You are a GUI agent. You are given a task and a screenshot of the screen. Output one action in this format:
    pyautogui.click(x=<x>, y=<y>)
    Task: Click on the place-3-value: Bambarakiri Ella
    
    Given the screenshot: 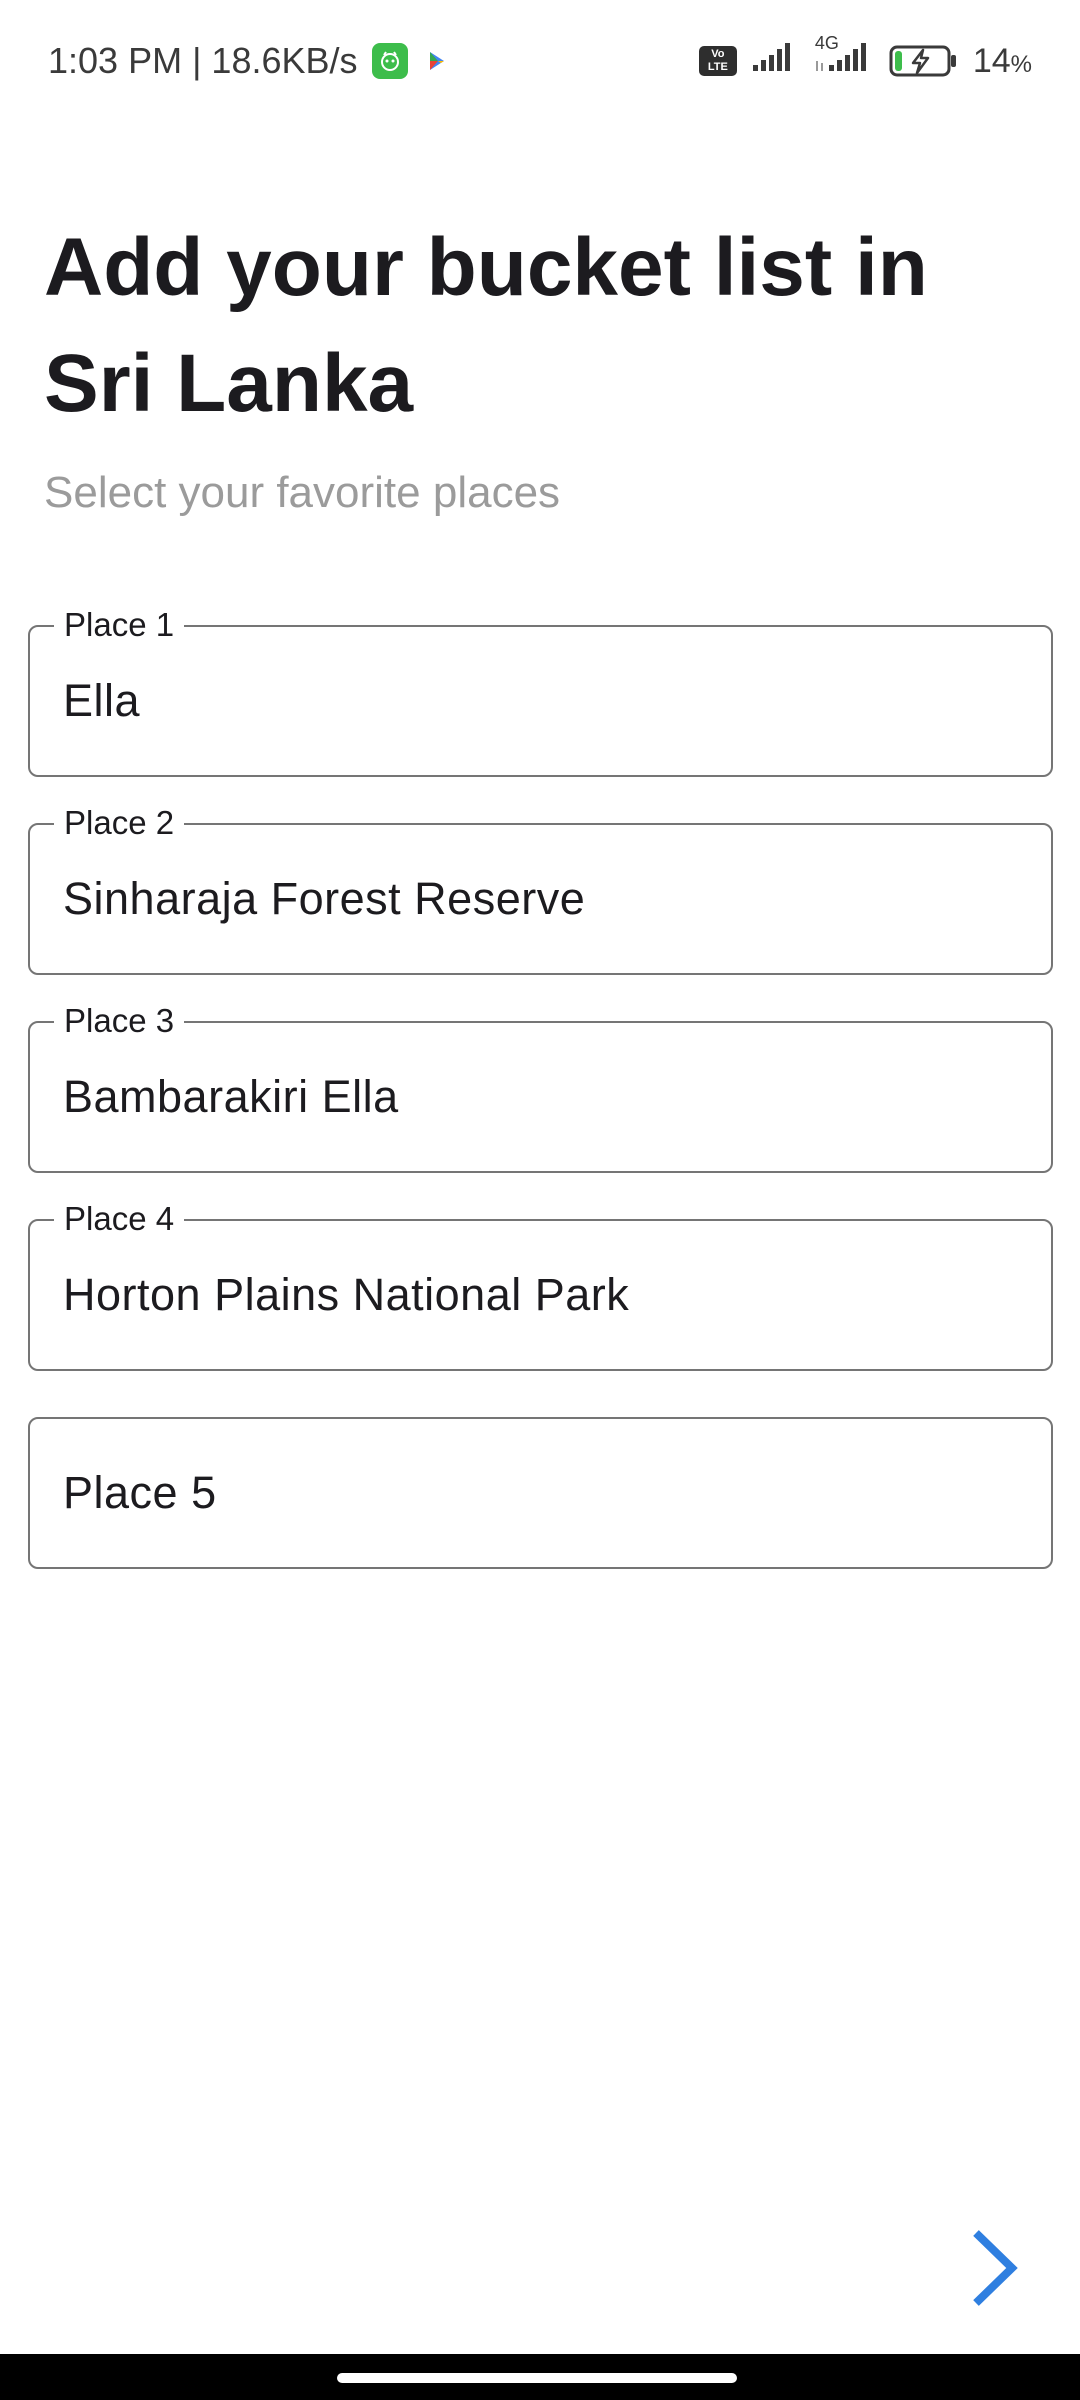 What is the action you would take?
    pyautogui.click(x=231, y=1096)
    